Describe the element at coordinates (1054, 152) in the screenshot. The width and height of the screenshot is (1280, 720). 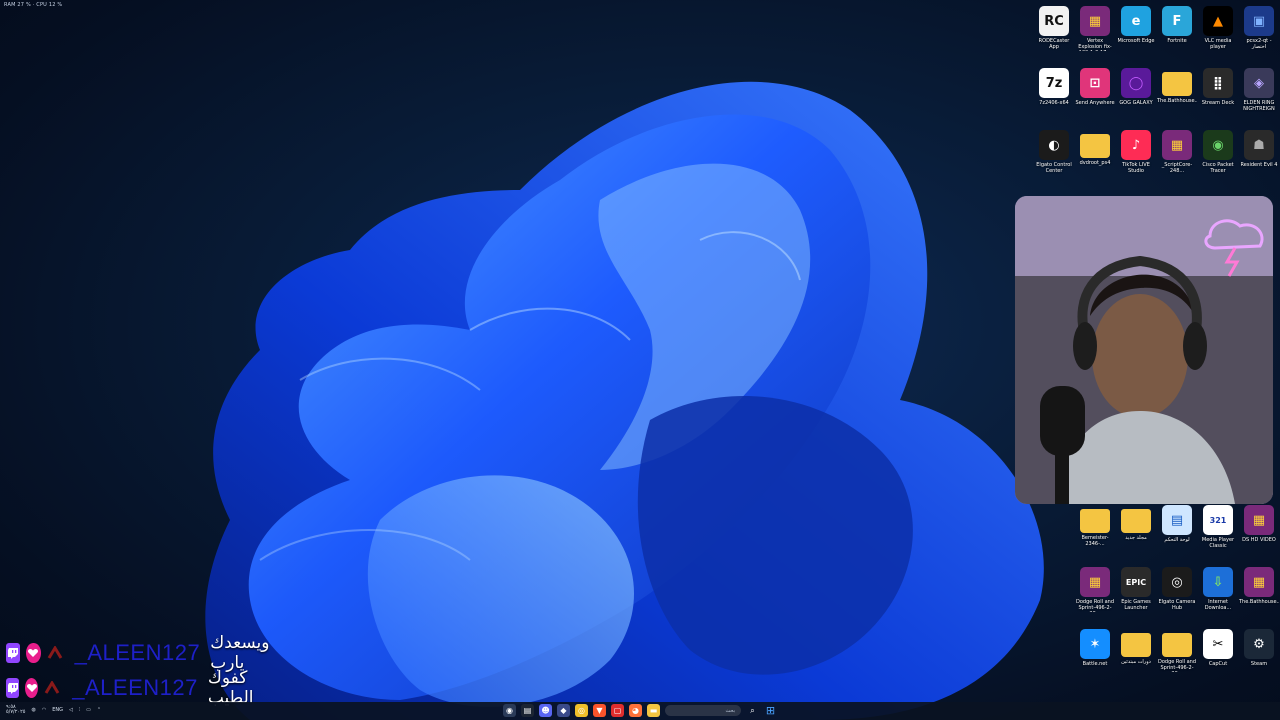
I see `desktop-shortcut: ◐ Elgato Control Center` at that location.